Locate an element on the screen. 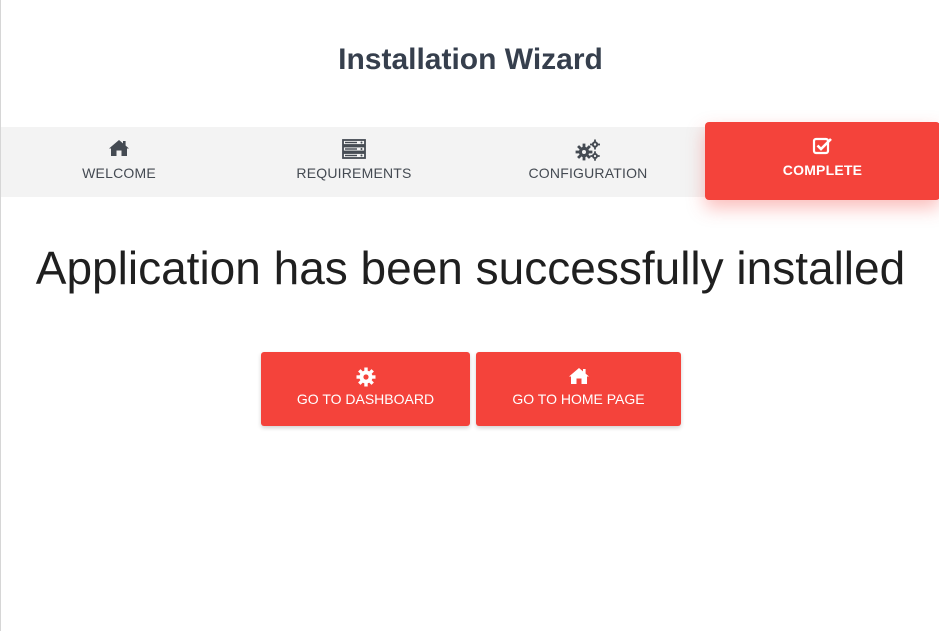 The image size is (939, 631). server-icon is located at coordinates (354, 150).